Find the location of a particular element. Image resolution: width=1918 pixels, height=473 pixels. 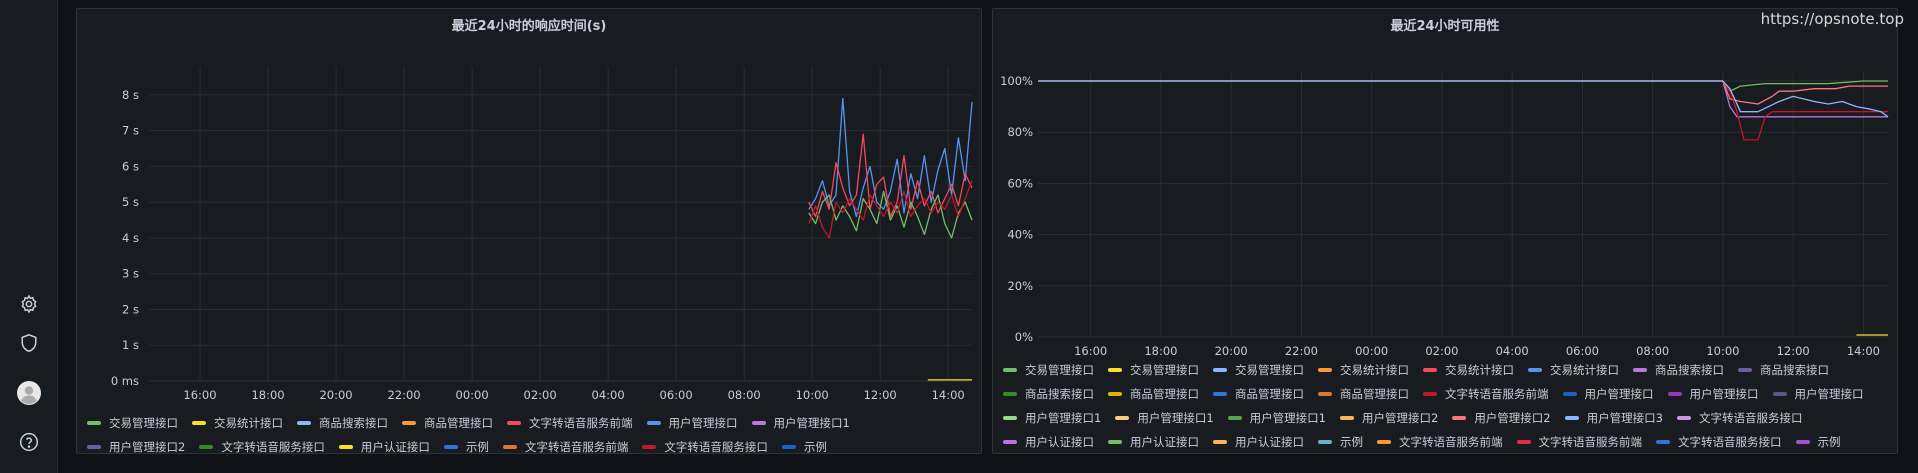

x-tick-label: 02:00 is located at coordinates (540, 395).